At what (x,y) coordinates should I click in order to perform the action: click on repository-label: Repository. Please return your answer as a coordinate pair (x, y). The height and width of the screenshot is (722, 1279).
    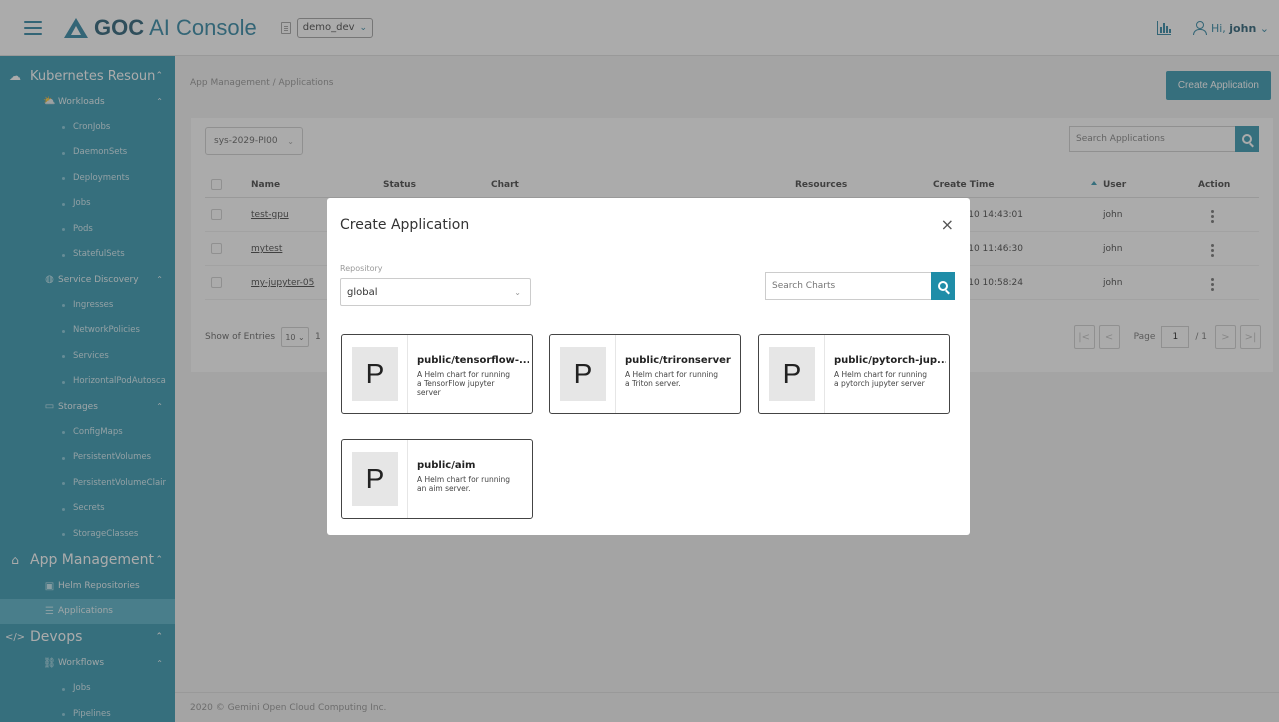
    Looking at the image, I should click on (361, 268).